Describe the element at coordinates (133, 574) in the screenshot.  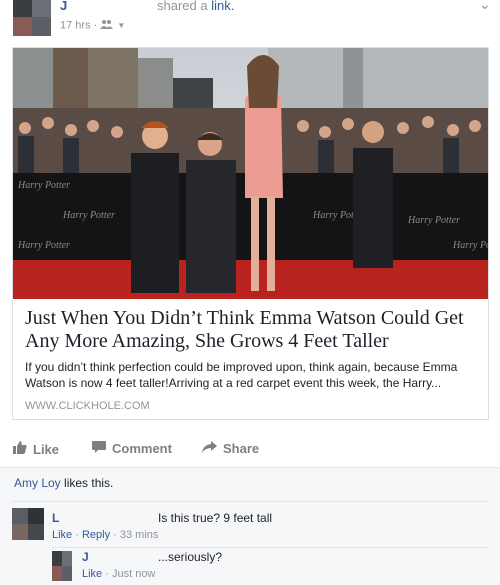
I see `reply-timestamp: Just now` at that location.